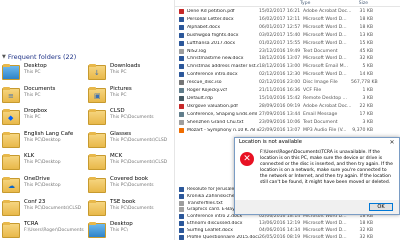 The width and height of the screenshot is (400, 240). I want to click on ok-button: OK, so click(381, 207).